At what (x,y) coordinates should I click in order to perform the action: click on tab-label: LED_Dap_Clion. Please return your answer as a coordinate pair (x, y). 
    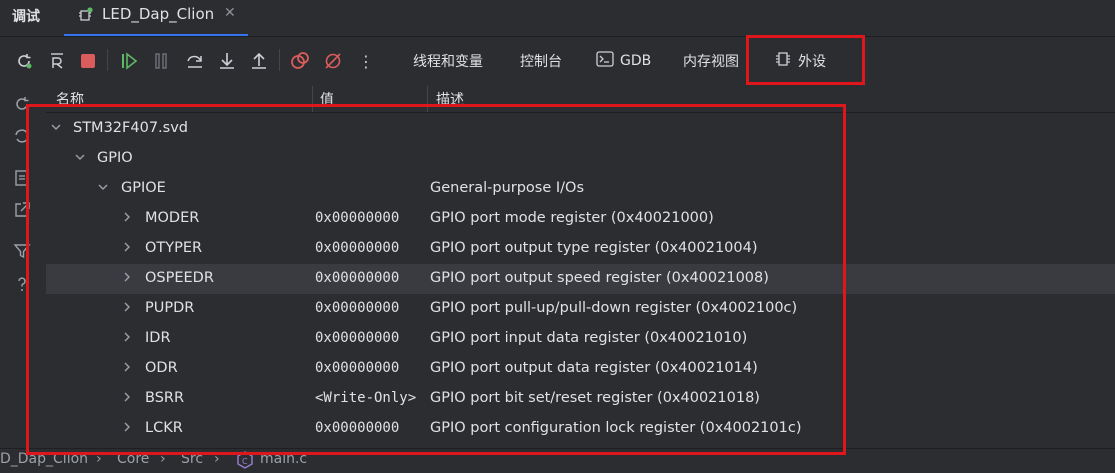
    Looking at the image, I should click on (158, 14).